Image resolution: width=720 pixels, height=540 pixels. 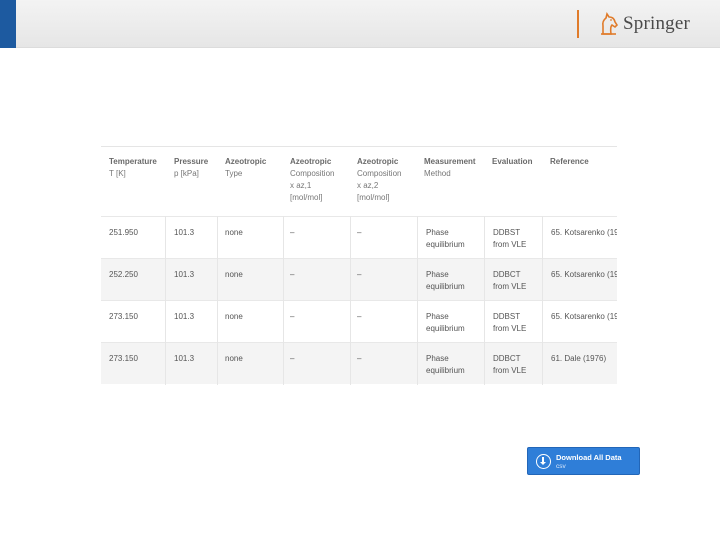 What do you see at coordinates (246, 167) in the screenshot?
I see `header-azeotropic-type: Azeotropic Type` at bounding box center [246, 167].